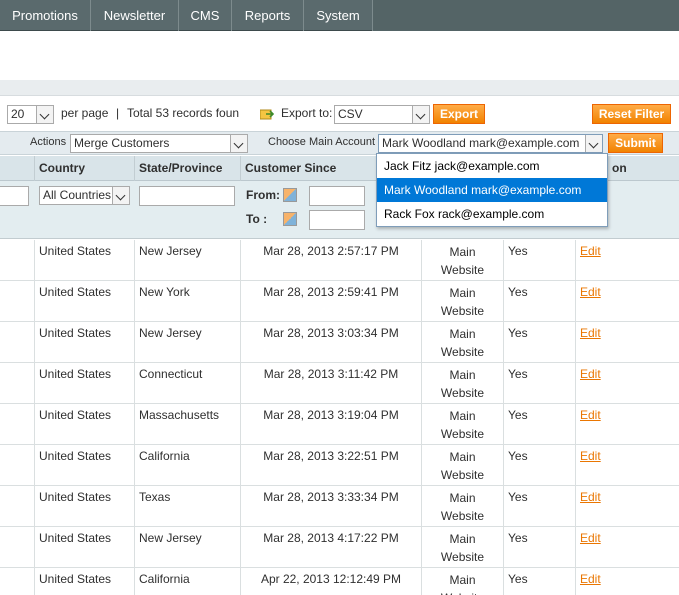  Describe the element at coordinates (188, 424) in the screenshot. I see `cell-state: Massachusetts` at that location.